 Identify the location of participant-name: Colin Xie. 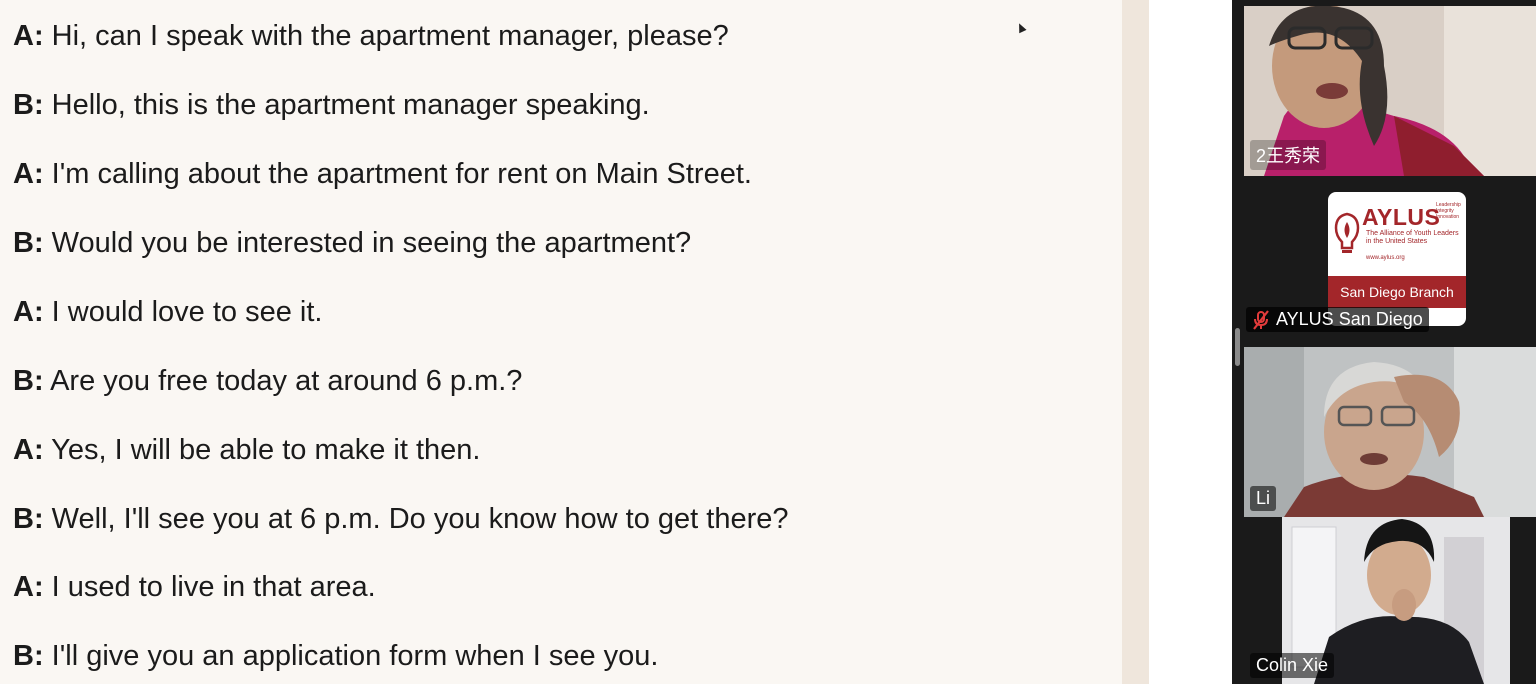
(1292, 665).